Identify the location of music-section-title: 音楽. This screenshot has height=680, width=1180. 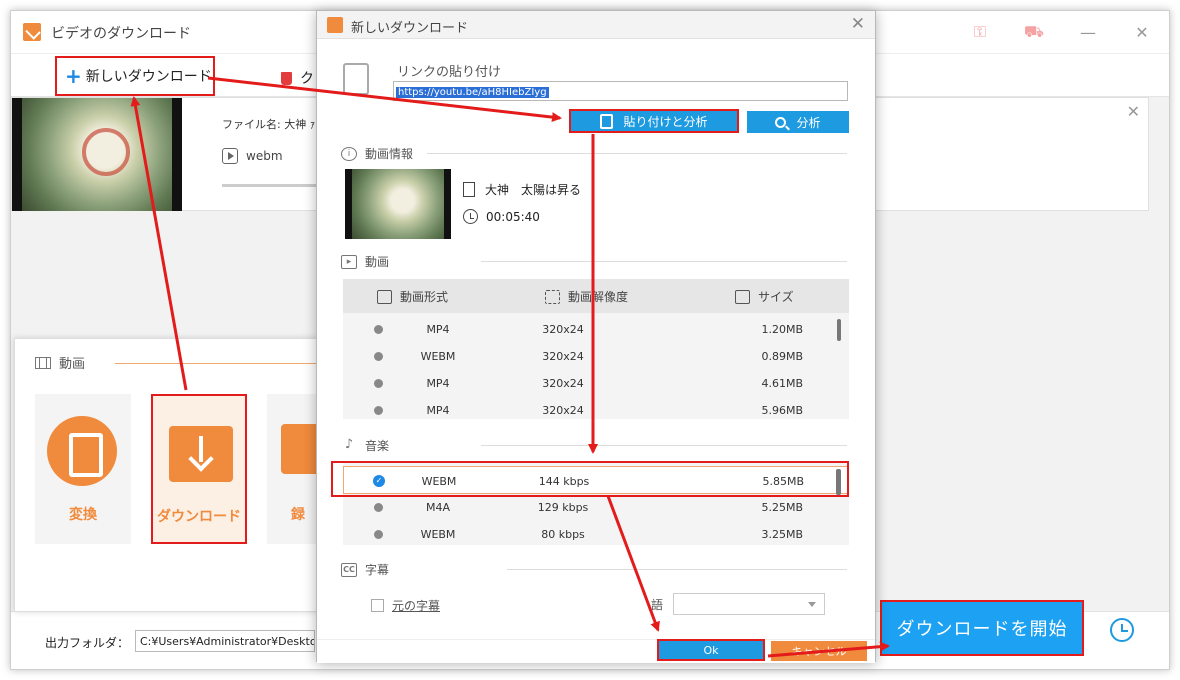
(377, 446).